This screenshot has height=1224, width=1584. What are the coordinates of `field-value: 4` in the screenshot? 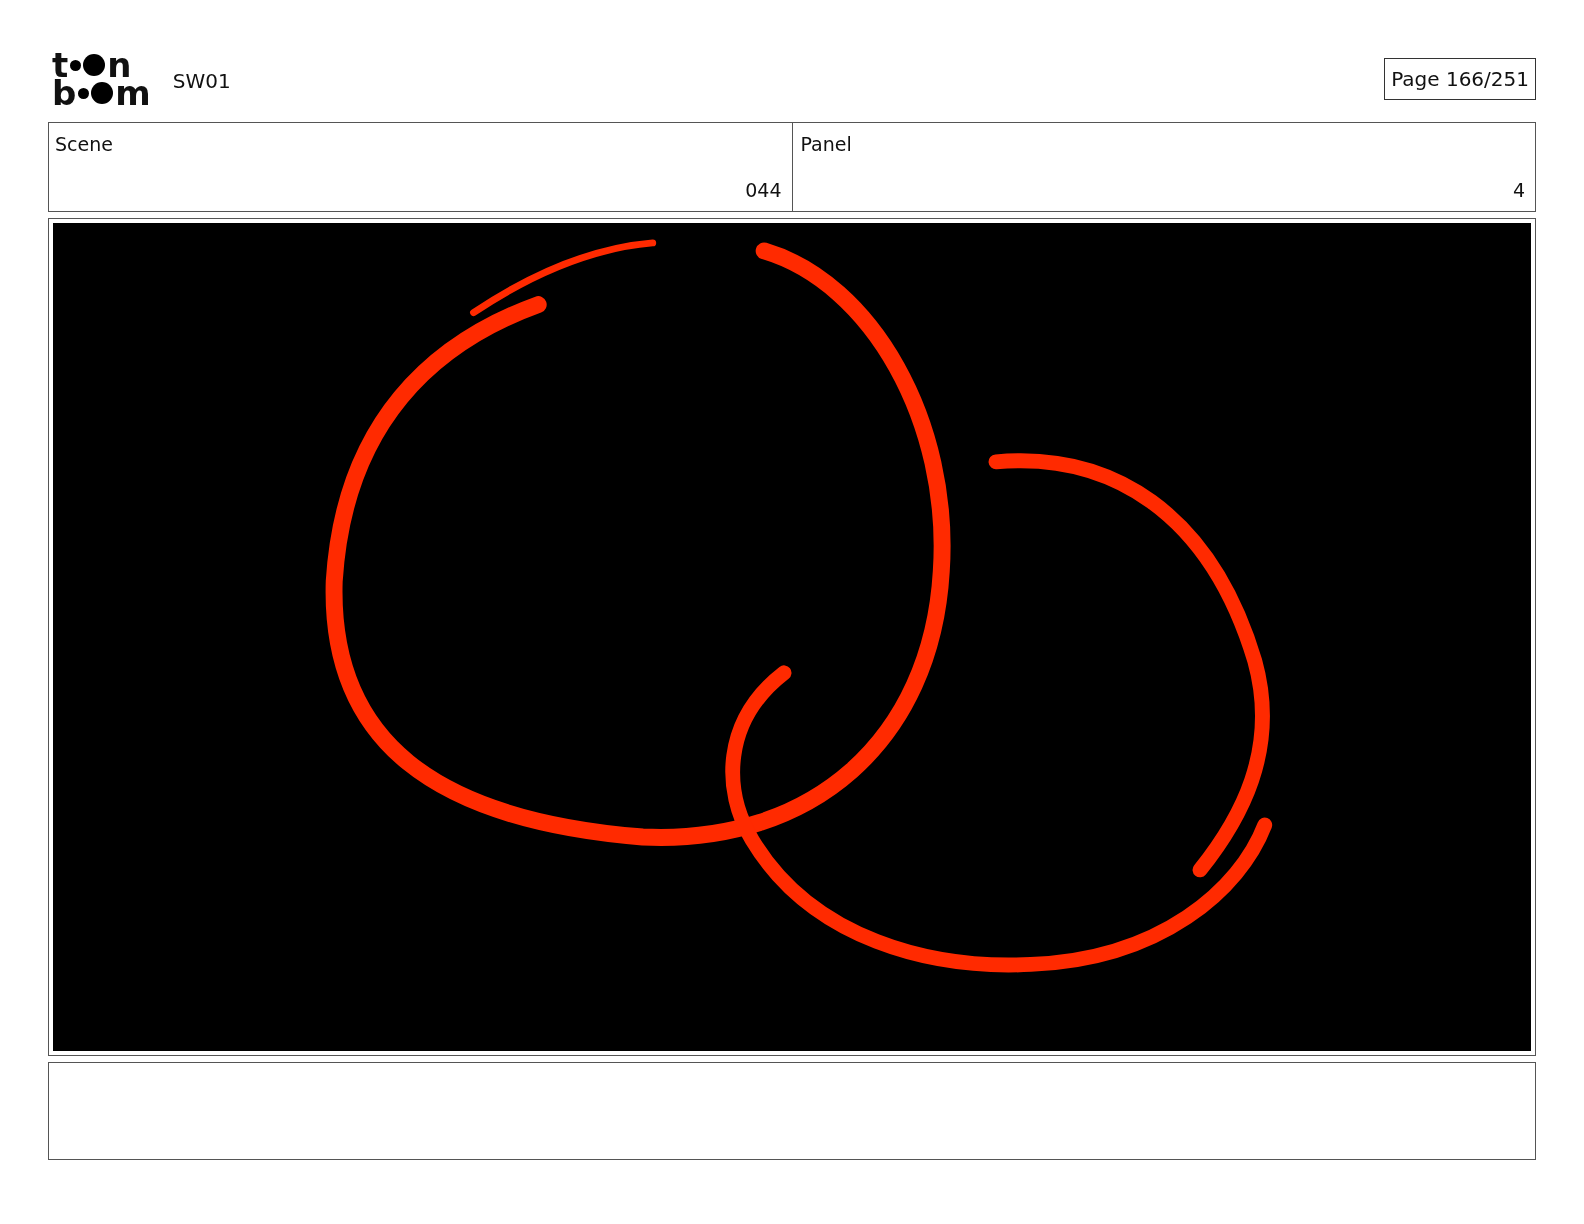 It's located at (1518, 190).